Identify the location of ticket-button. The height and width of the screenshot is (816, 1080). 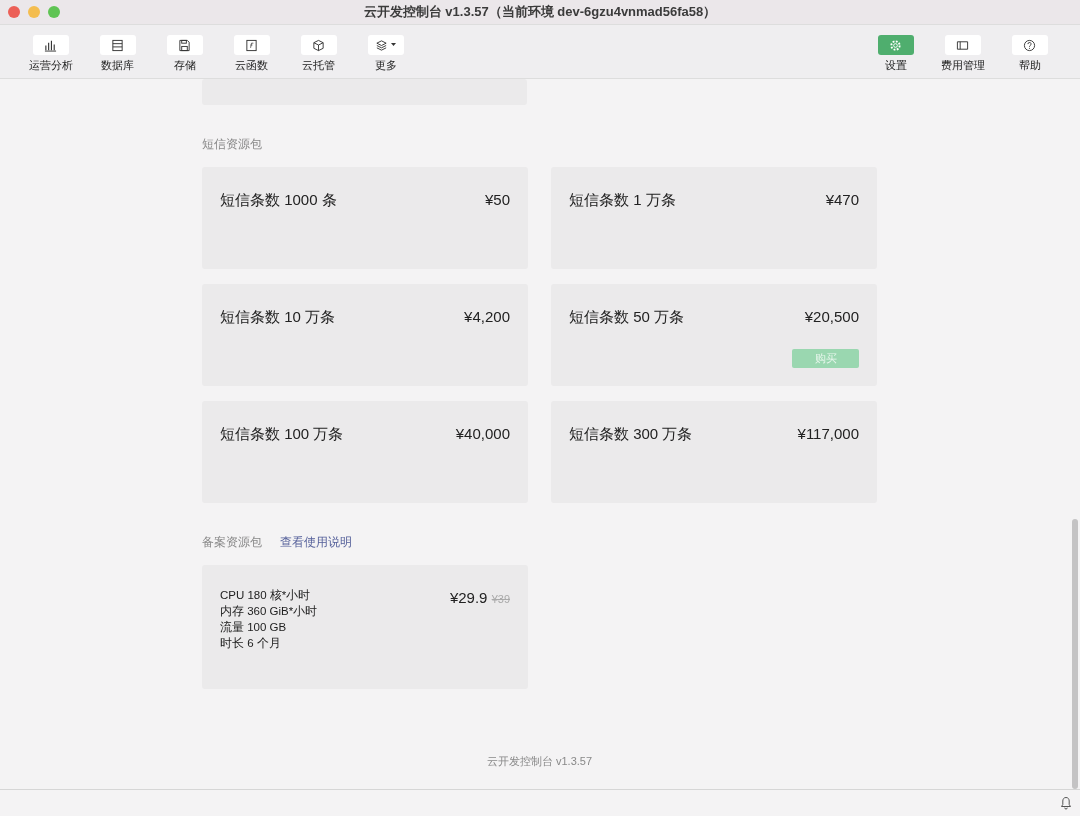
(962, 45).